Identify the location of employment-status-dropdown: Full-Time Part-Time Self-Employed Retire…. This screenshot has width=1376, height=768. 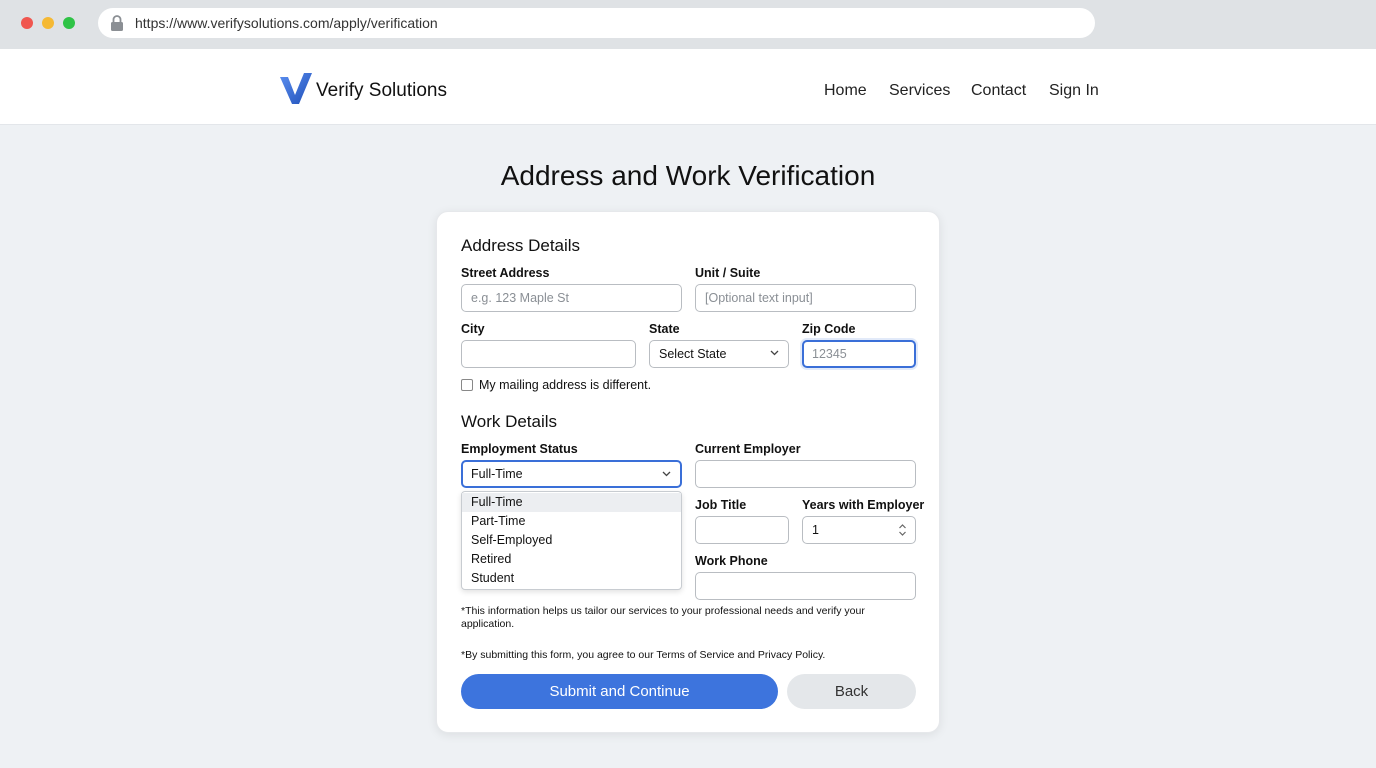
(571, 540).